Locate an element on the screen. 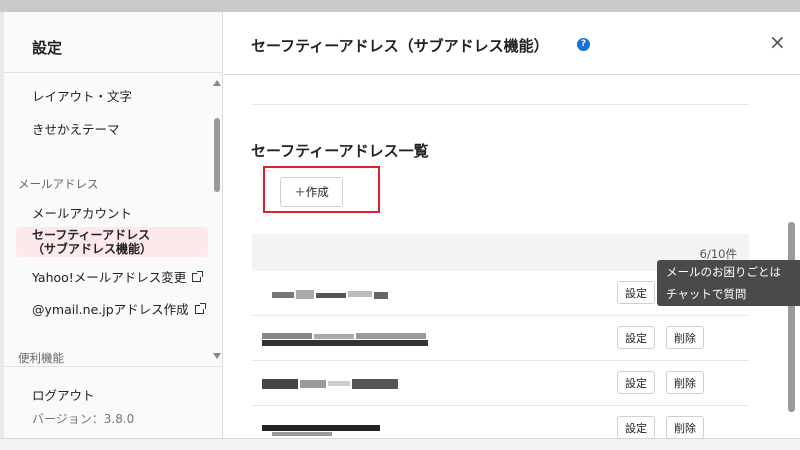  top-strip is located at coordinates (400, 6).